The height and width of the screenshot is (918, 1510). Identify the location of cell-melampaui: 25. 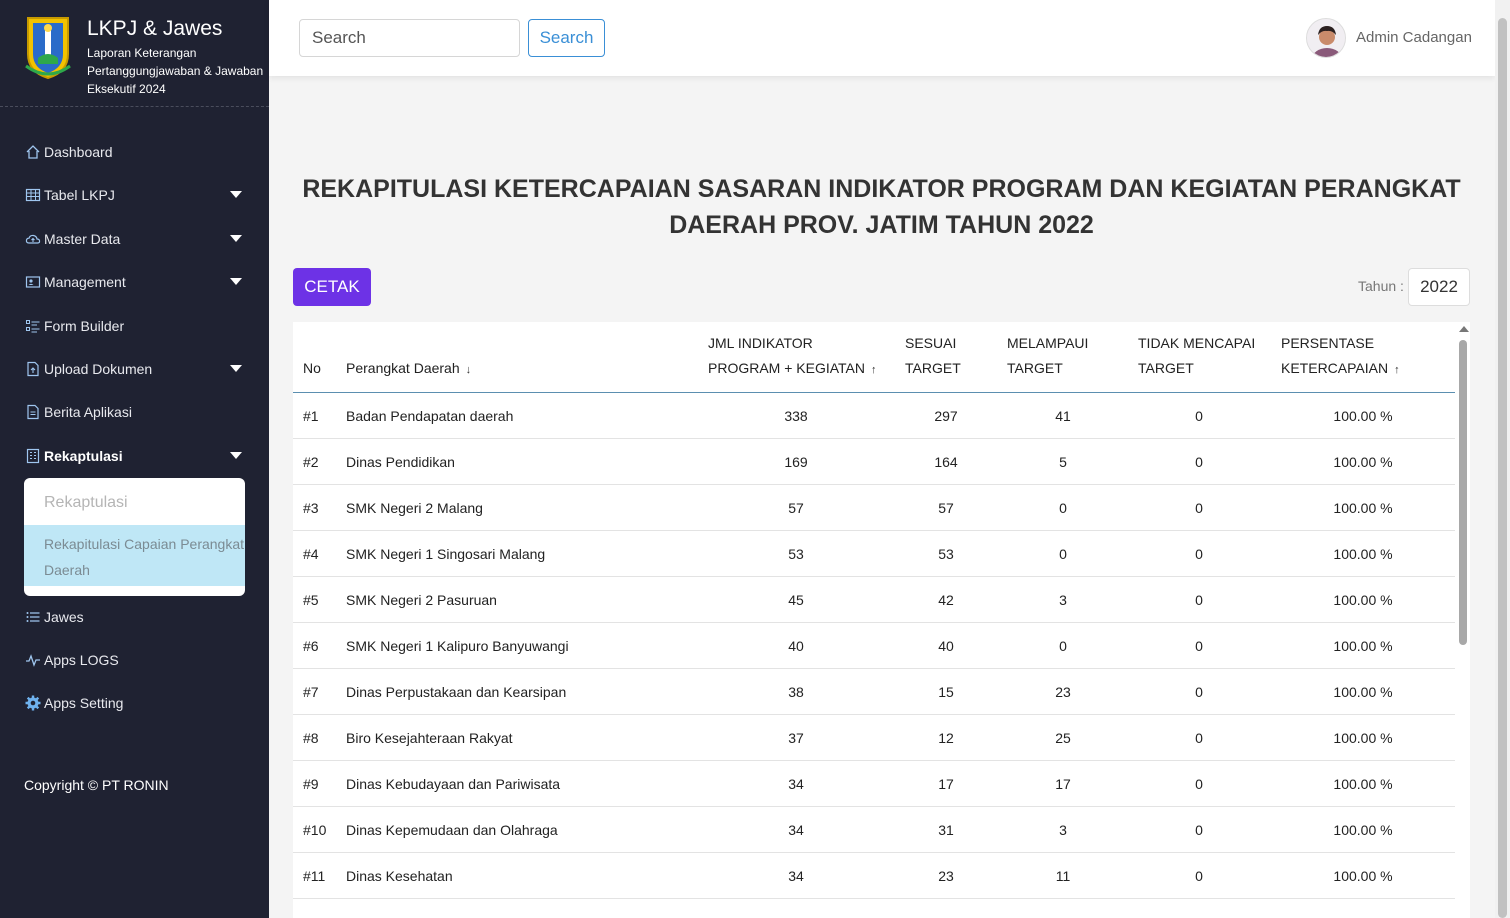
(1063, 738).